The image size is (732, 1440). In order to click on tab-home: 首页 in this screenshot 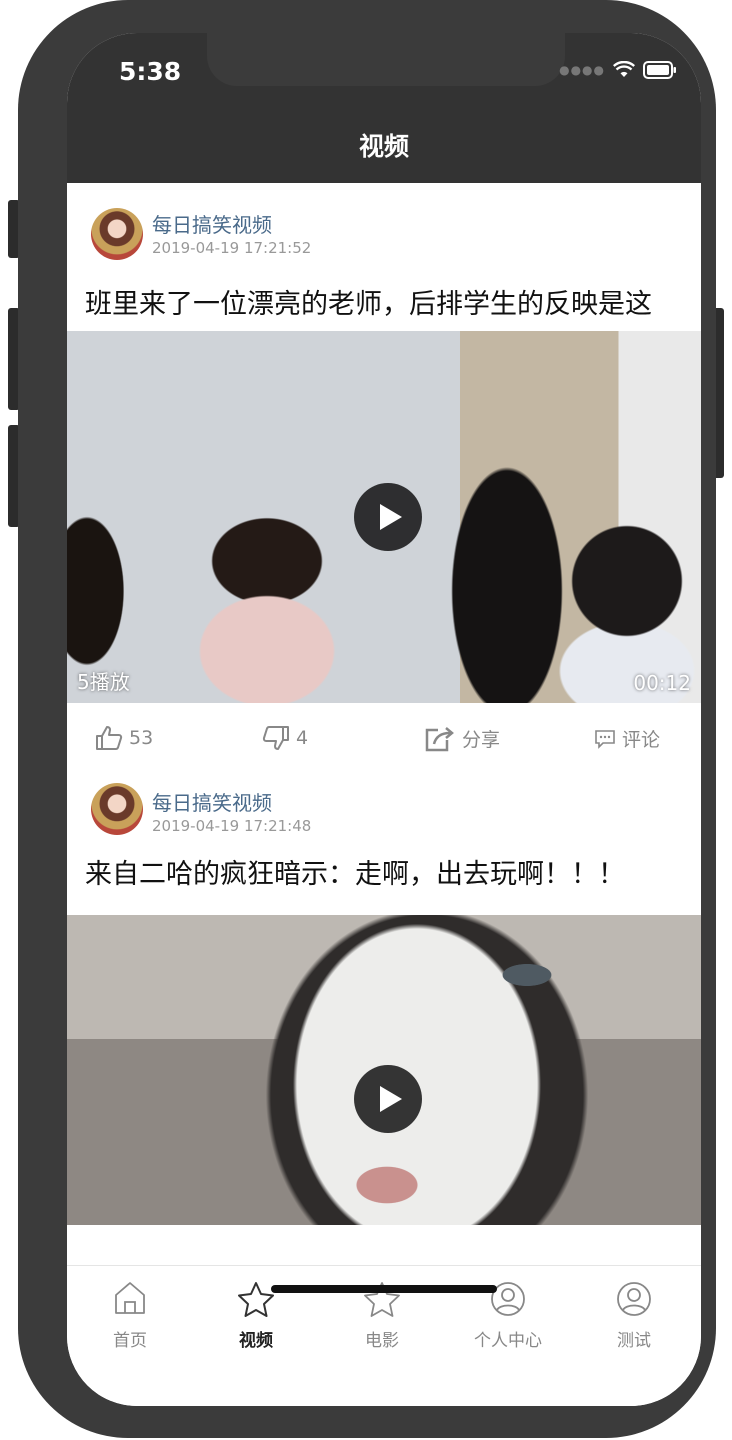, I will do `click(130, 1315)`.